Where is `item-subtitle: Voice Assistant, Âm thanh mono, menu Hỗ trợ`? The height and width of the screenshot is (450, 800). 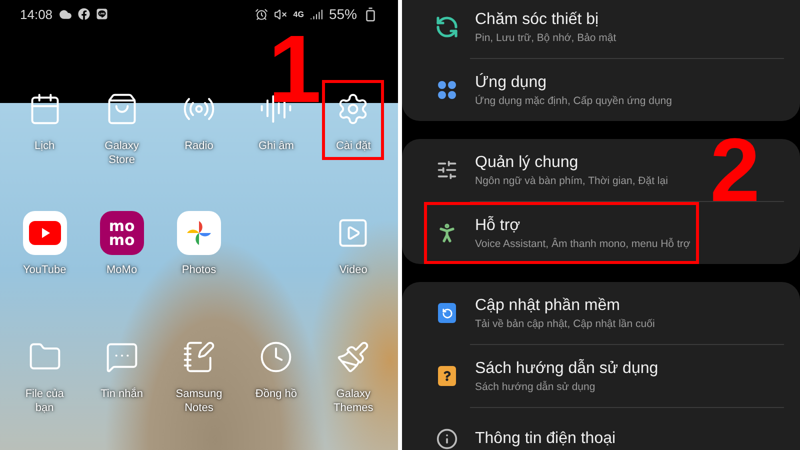 item-subtitle: Voice Assistant, Âm thanh mono, menu Hỗ trợ is located at coordinates (582, 244).